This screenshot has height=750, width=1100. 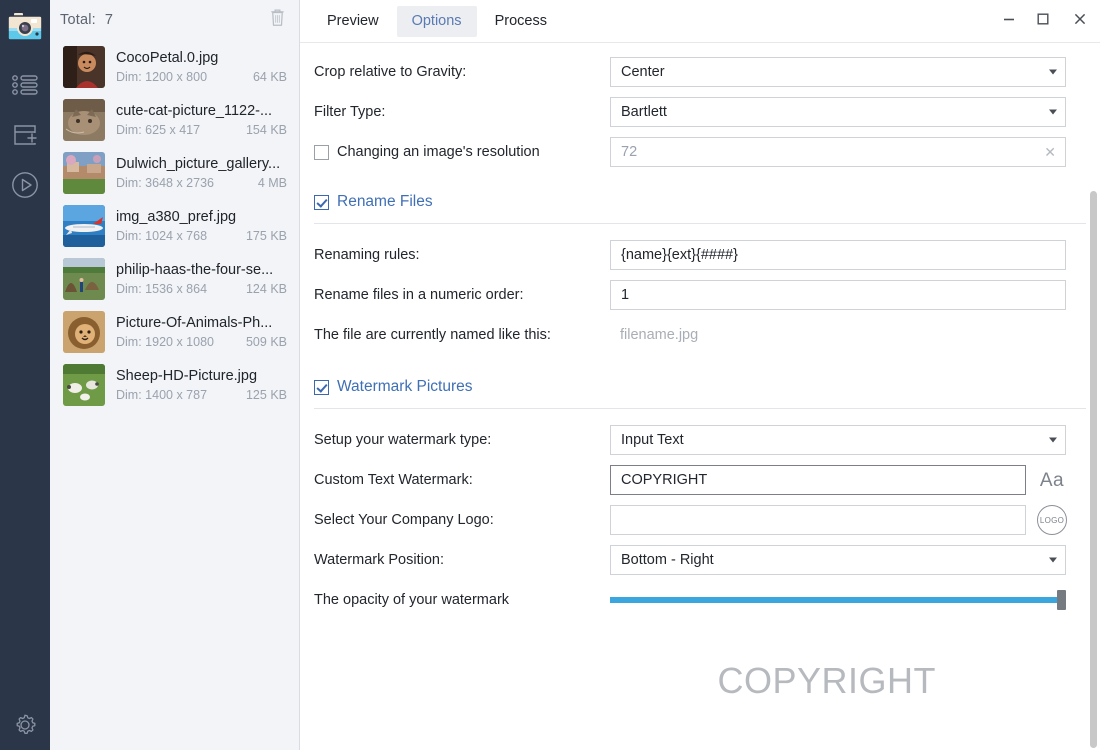 I want to click on file-dimensions: Dim: 1024 x 768, so click(x=162, y=236).